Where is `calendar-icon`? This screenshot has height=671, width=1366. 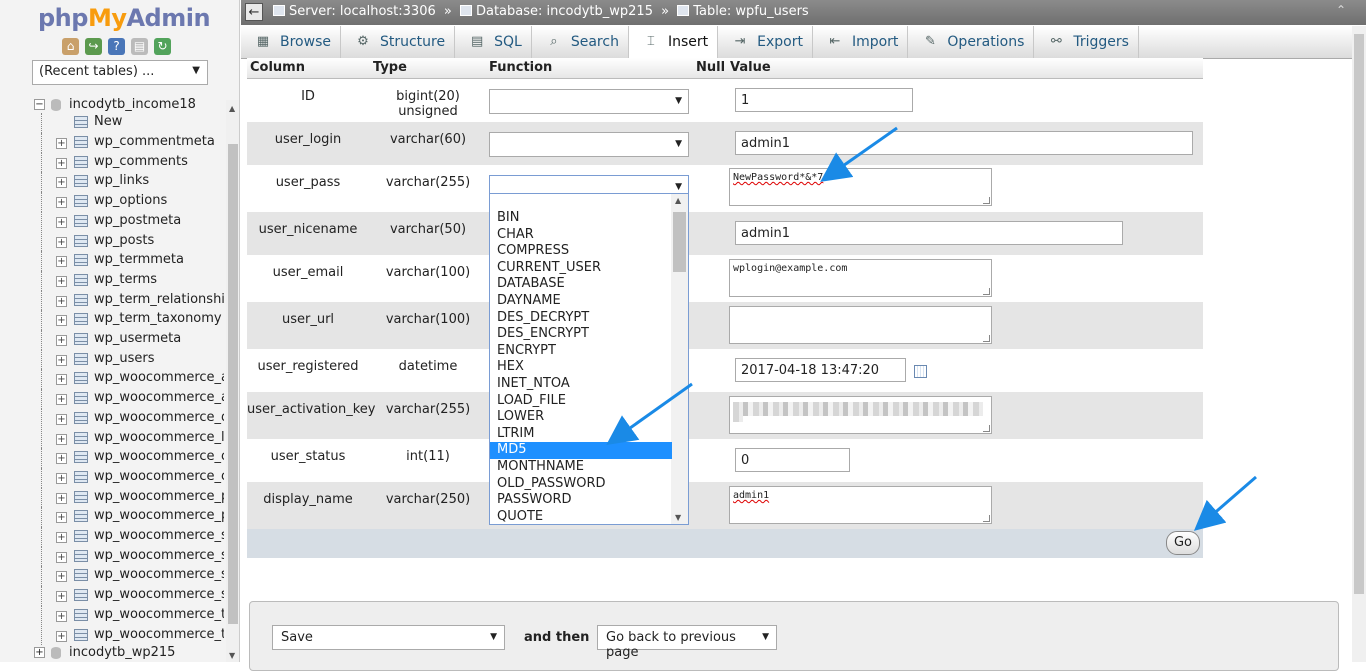
calendar-icon is located at coordinates (920, 371).